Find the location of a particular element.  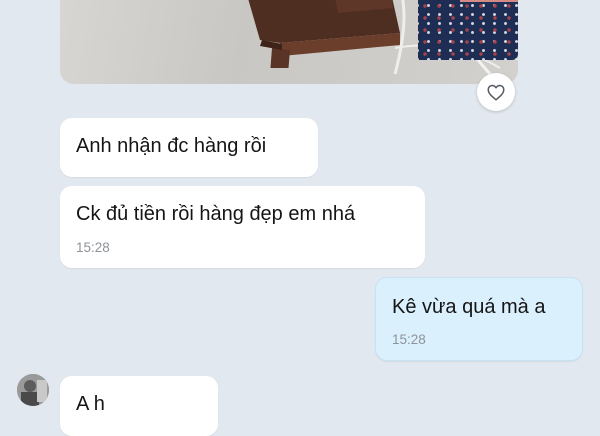

heart-icon is located at coordinates (496, 92).